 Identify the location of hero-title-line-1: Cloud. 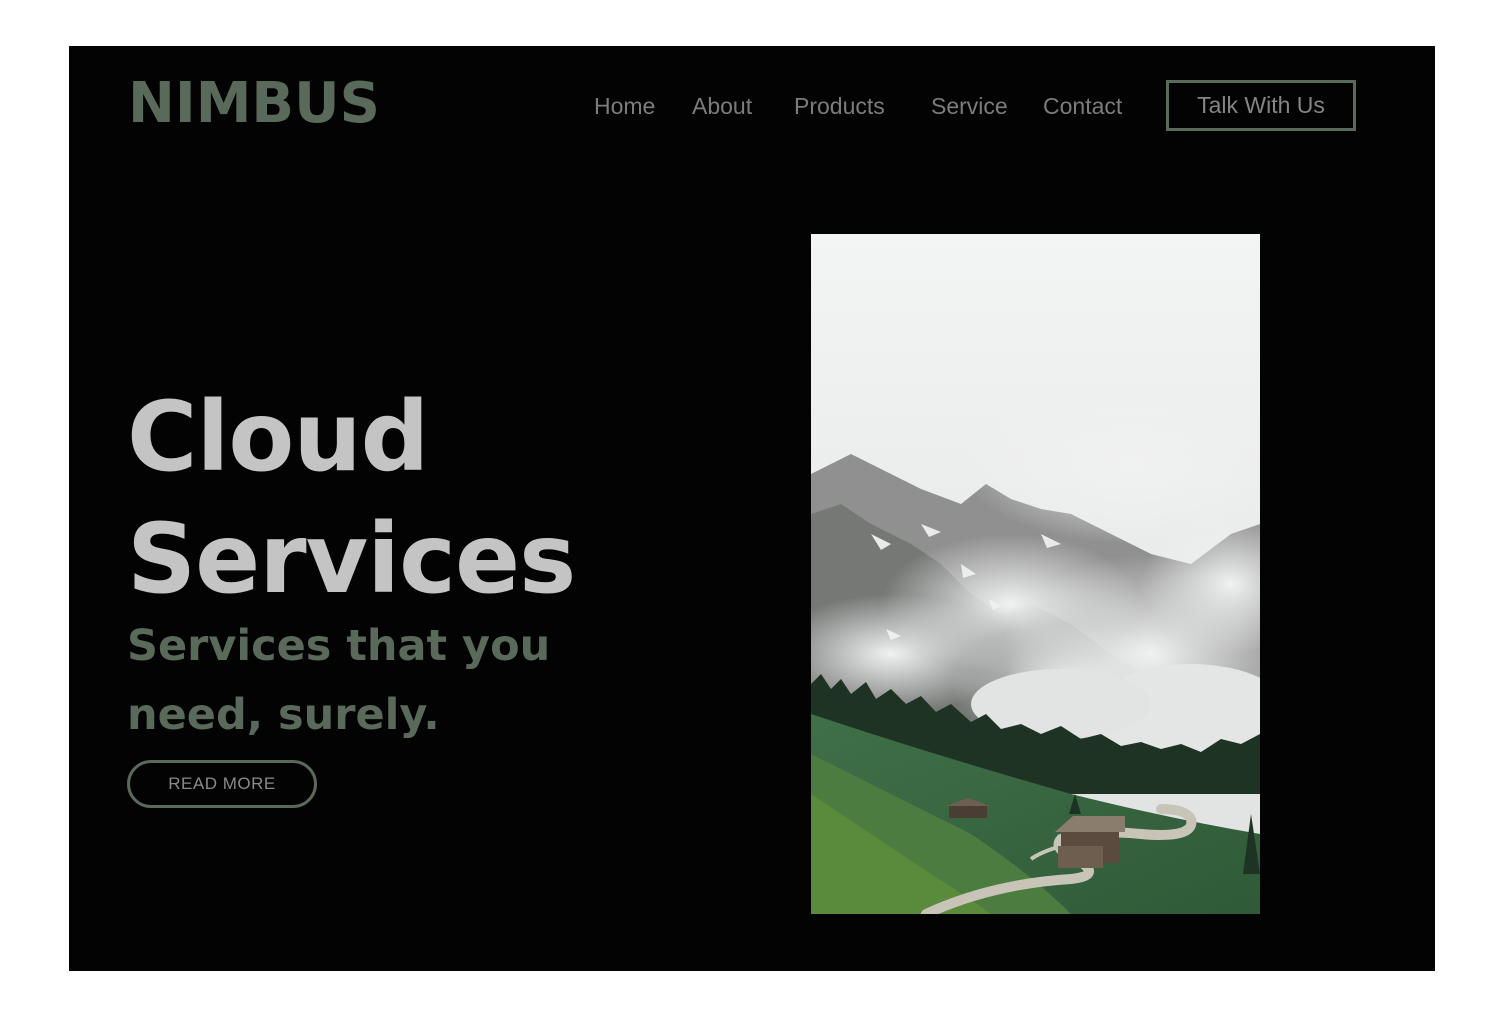
(278, 437).